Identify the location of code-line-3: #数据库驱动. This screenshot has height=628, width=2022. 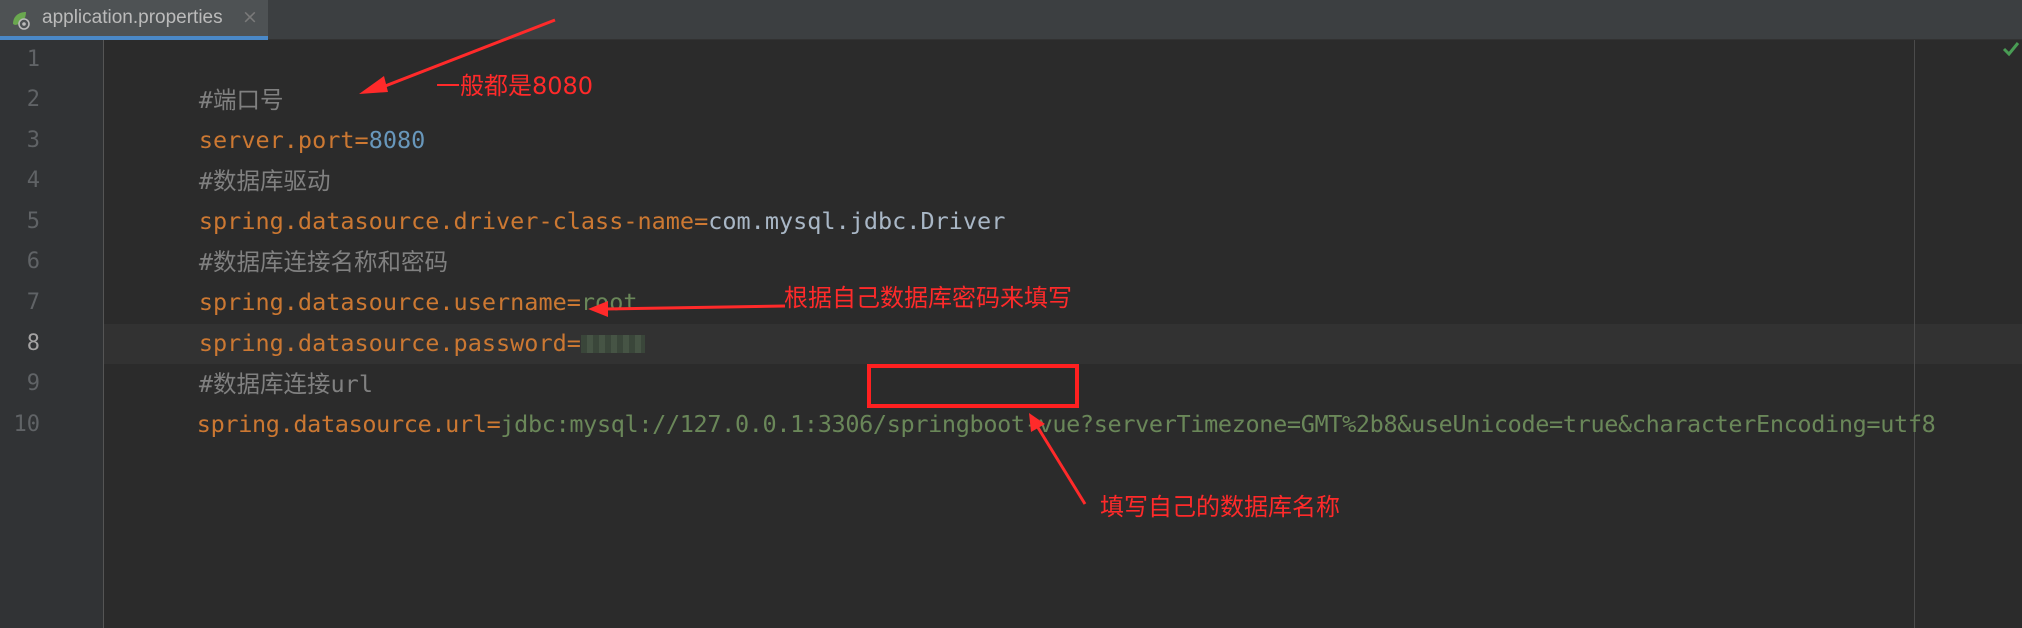
(222, 158).